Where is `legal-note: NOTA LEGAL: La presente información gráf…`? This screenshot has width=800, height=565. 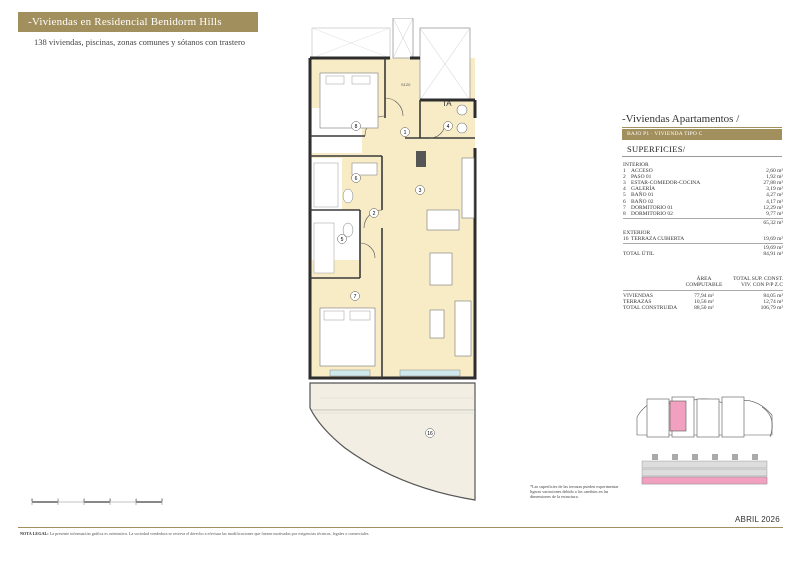
legal-note: NOTA LEGAL: La presente información gráf… is located at coordinates (400, 533).